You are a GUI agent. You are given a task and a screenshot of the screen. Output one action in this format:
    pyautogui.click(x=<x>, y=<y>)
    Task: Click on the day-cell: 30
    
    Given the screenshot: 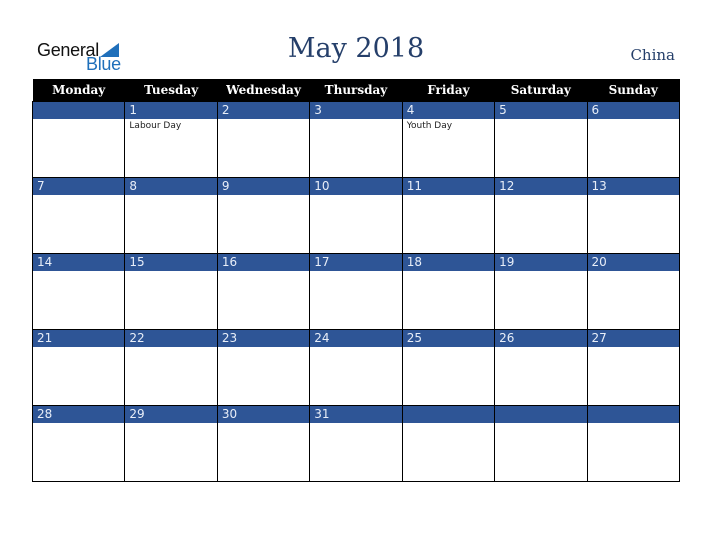 What is the action you would take?
    pyautogui.click(x=263, y=443)
    